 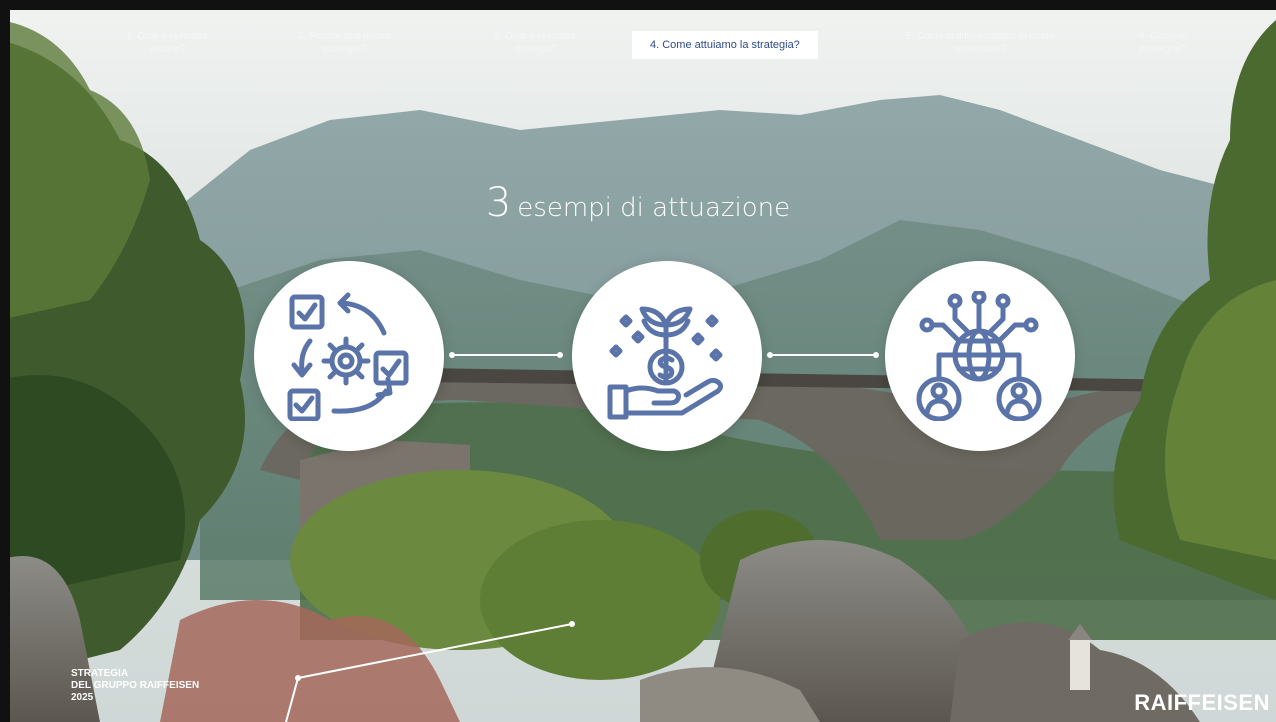 What do you see at coordinates (665, 363) in the screenshot?
I see `investment-growth-icon` at bounding box center [665, 363].